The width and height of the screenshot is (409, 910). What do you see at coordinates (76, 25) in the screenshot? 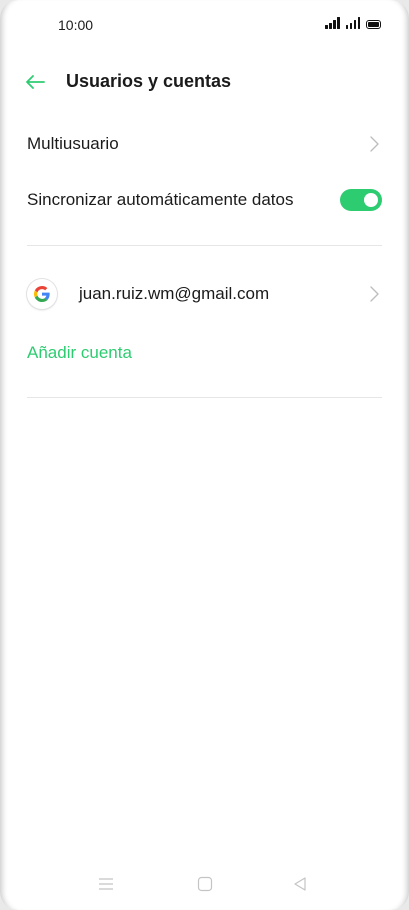
I see `status-time: 10:00` at bounding box center [76, 25].